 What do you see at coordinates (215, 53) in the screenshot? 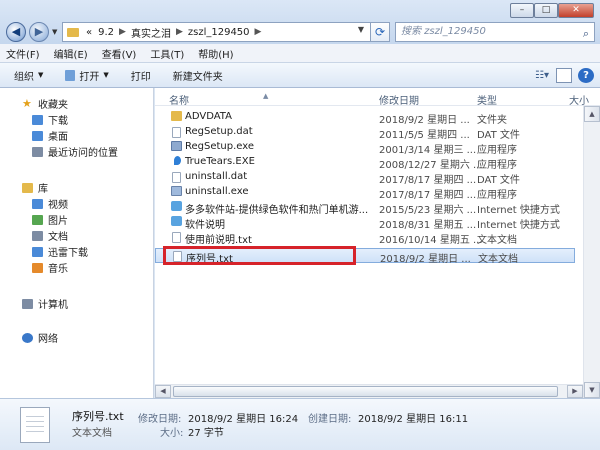
I see `menu-help: 帮助(H)` at bounding box center [215, 53].